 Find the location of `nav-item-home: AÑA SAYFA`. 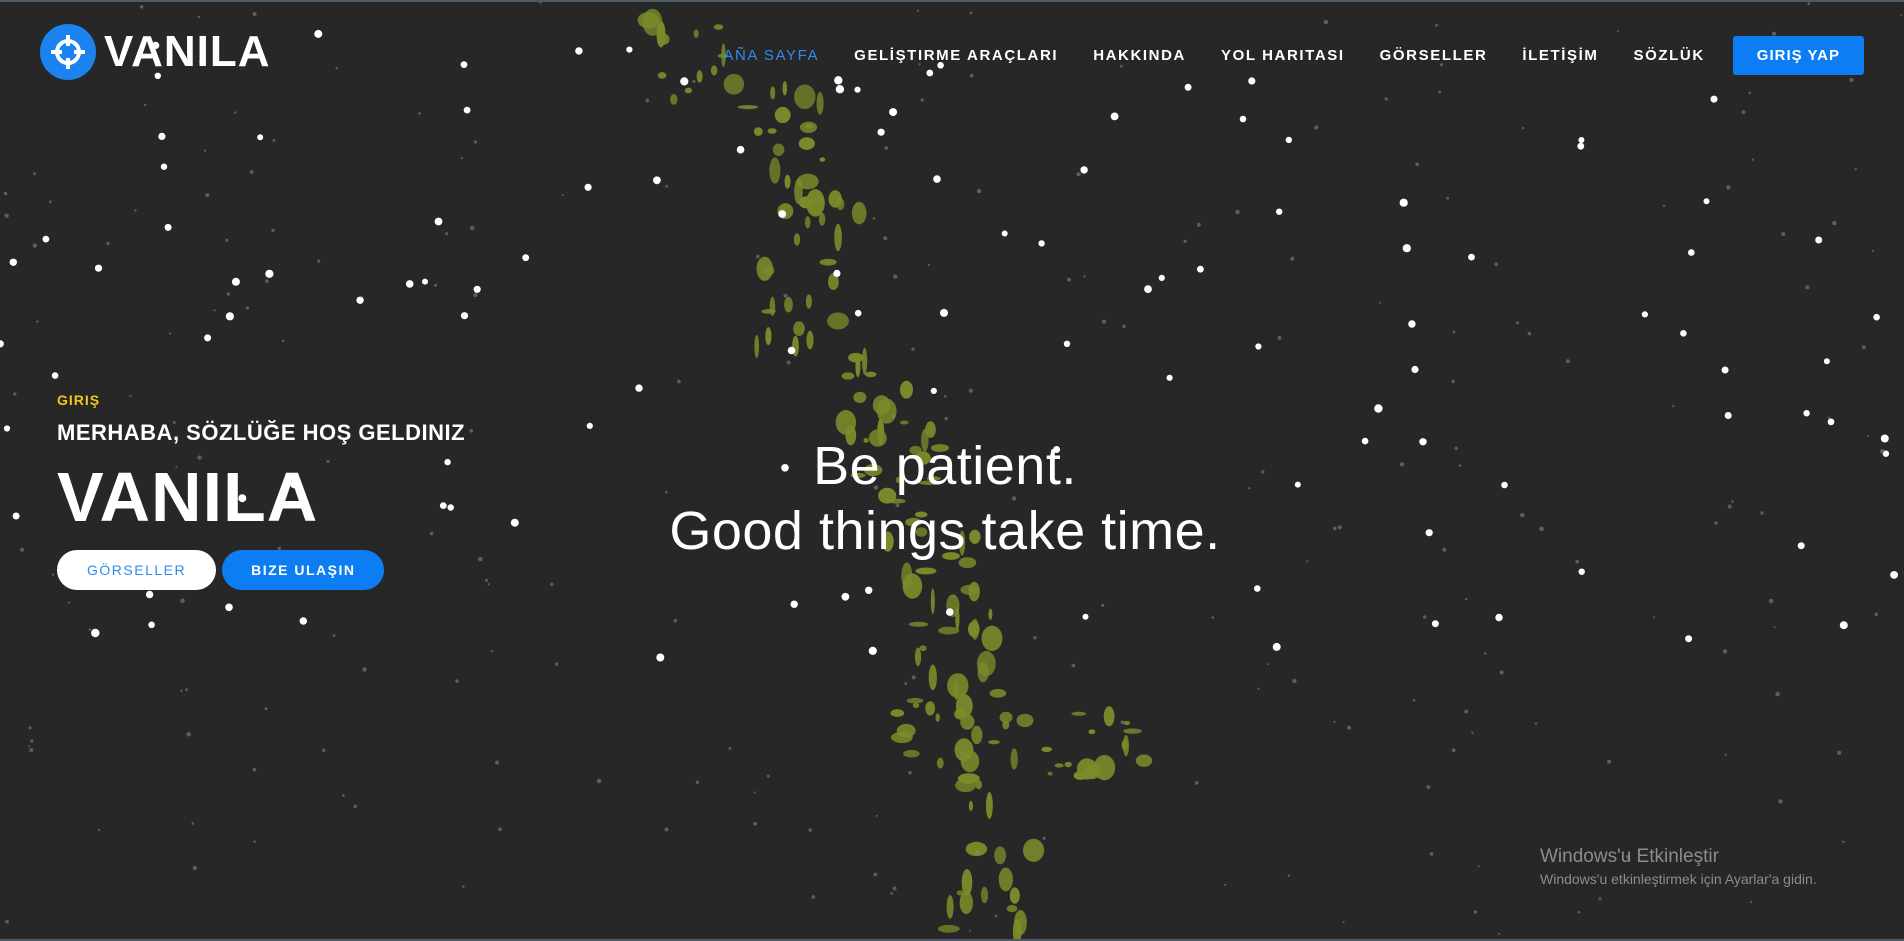

nav-item-home: AÑA SAYFA is located at coordinates (771, 55).